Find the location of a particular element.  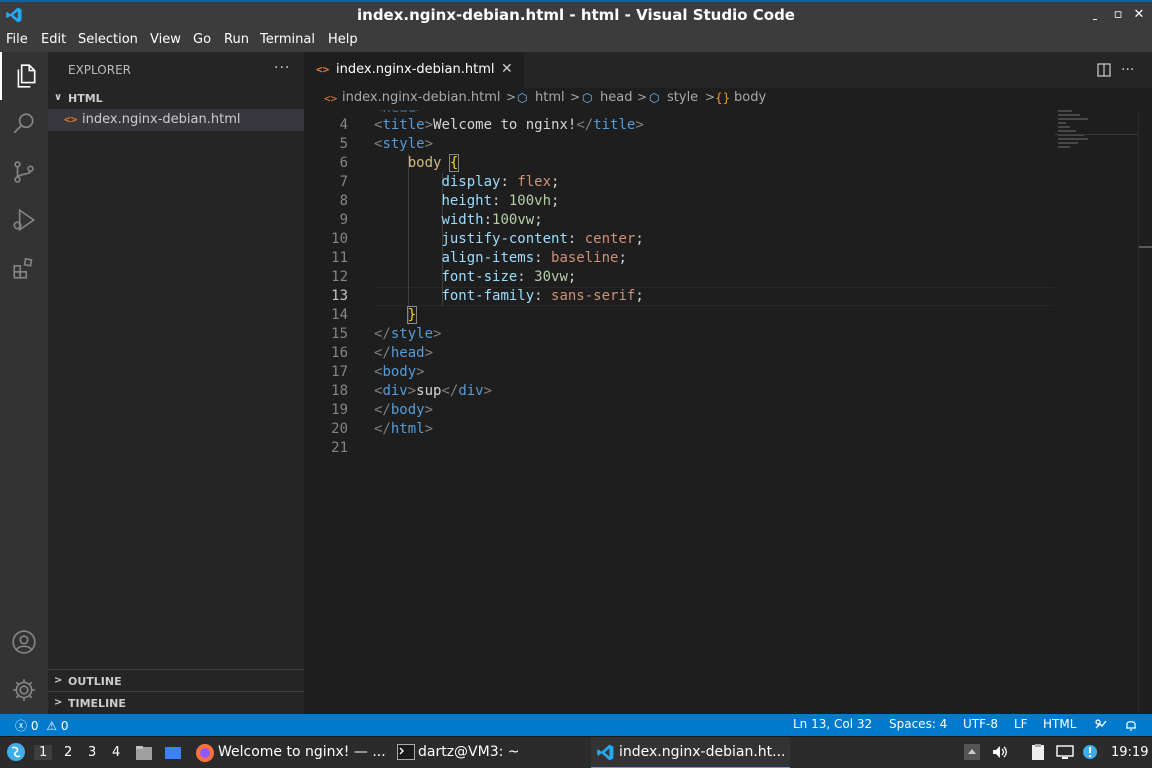

menu-terminal: Terminal is located at coordinates (287, 39).